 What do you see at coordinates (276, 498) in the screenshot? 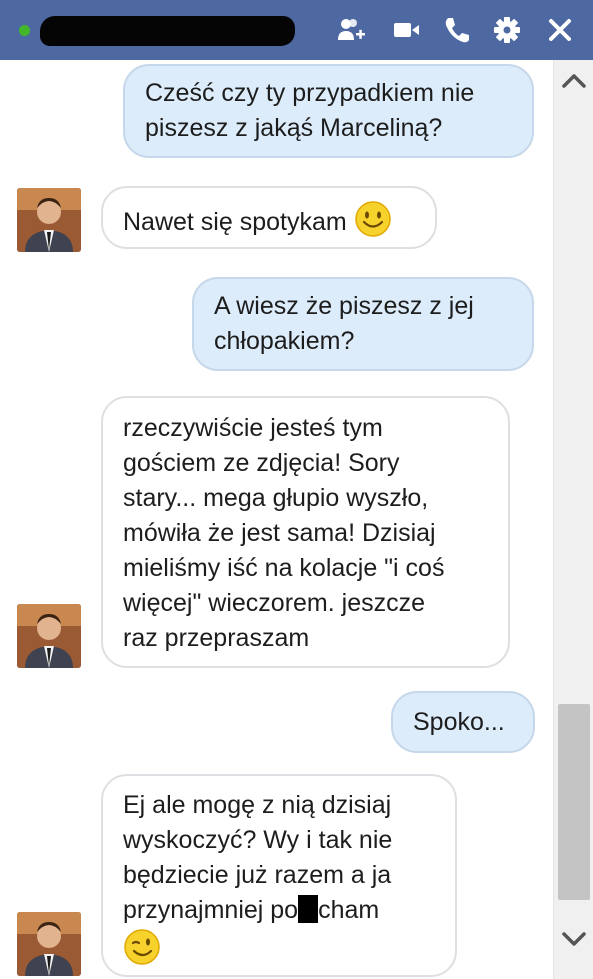
I see `message-text-line: stary... mega głupio wyszło,` at bounding box center [276, 498].